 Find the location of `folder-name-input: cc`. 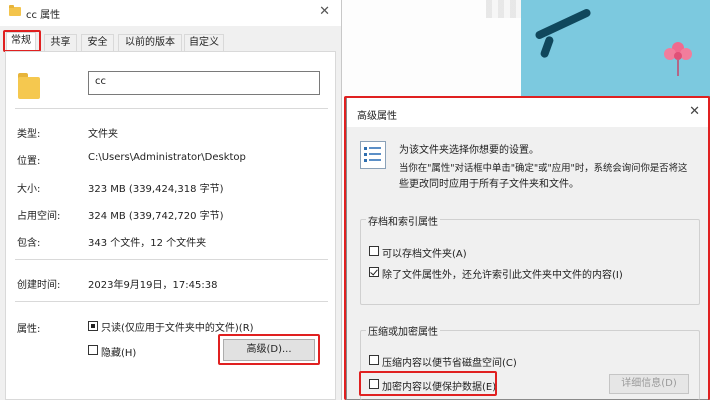

folder-name-input: cc is located at coordinates (204, 83).